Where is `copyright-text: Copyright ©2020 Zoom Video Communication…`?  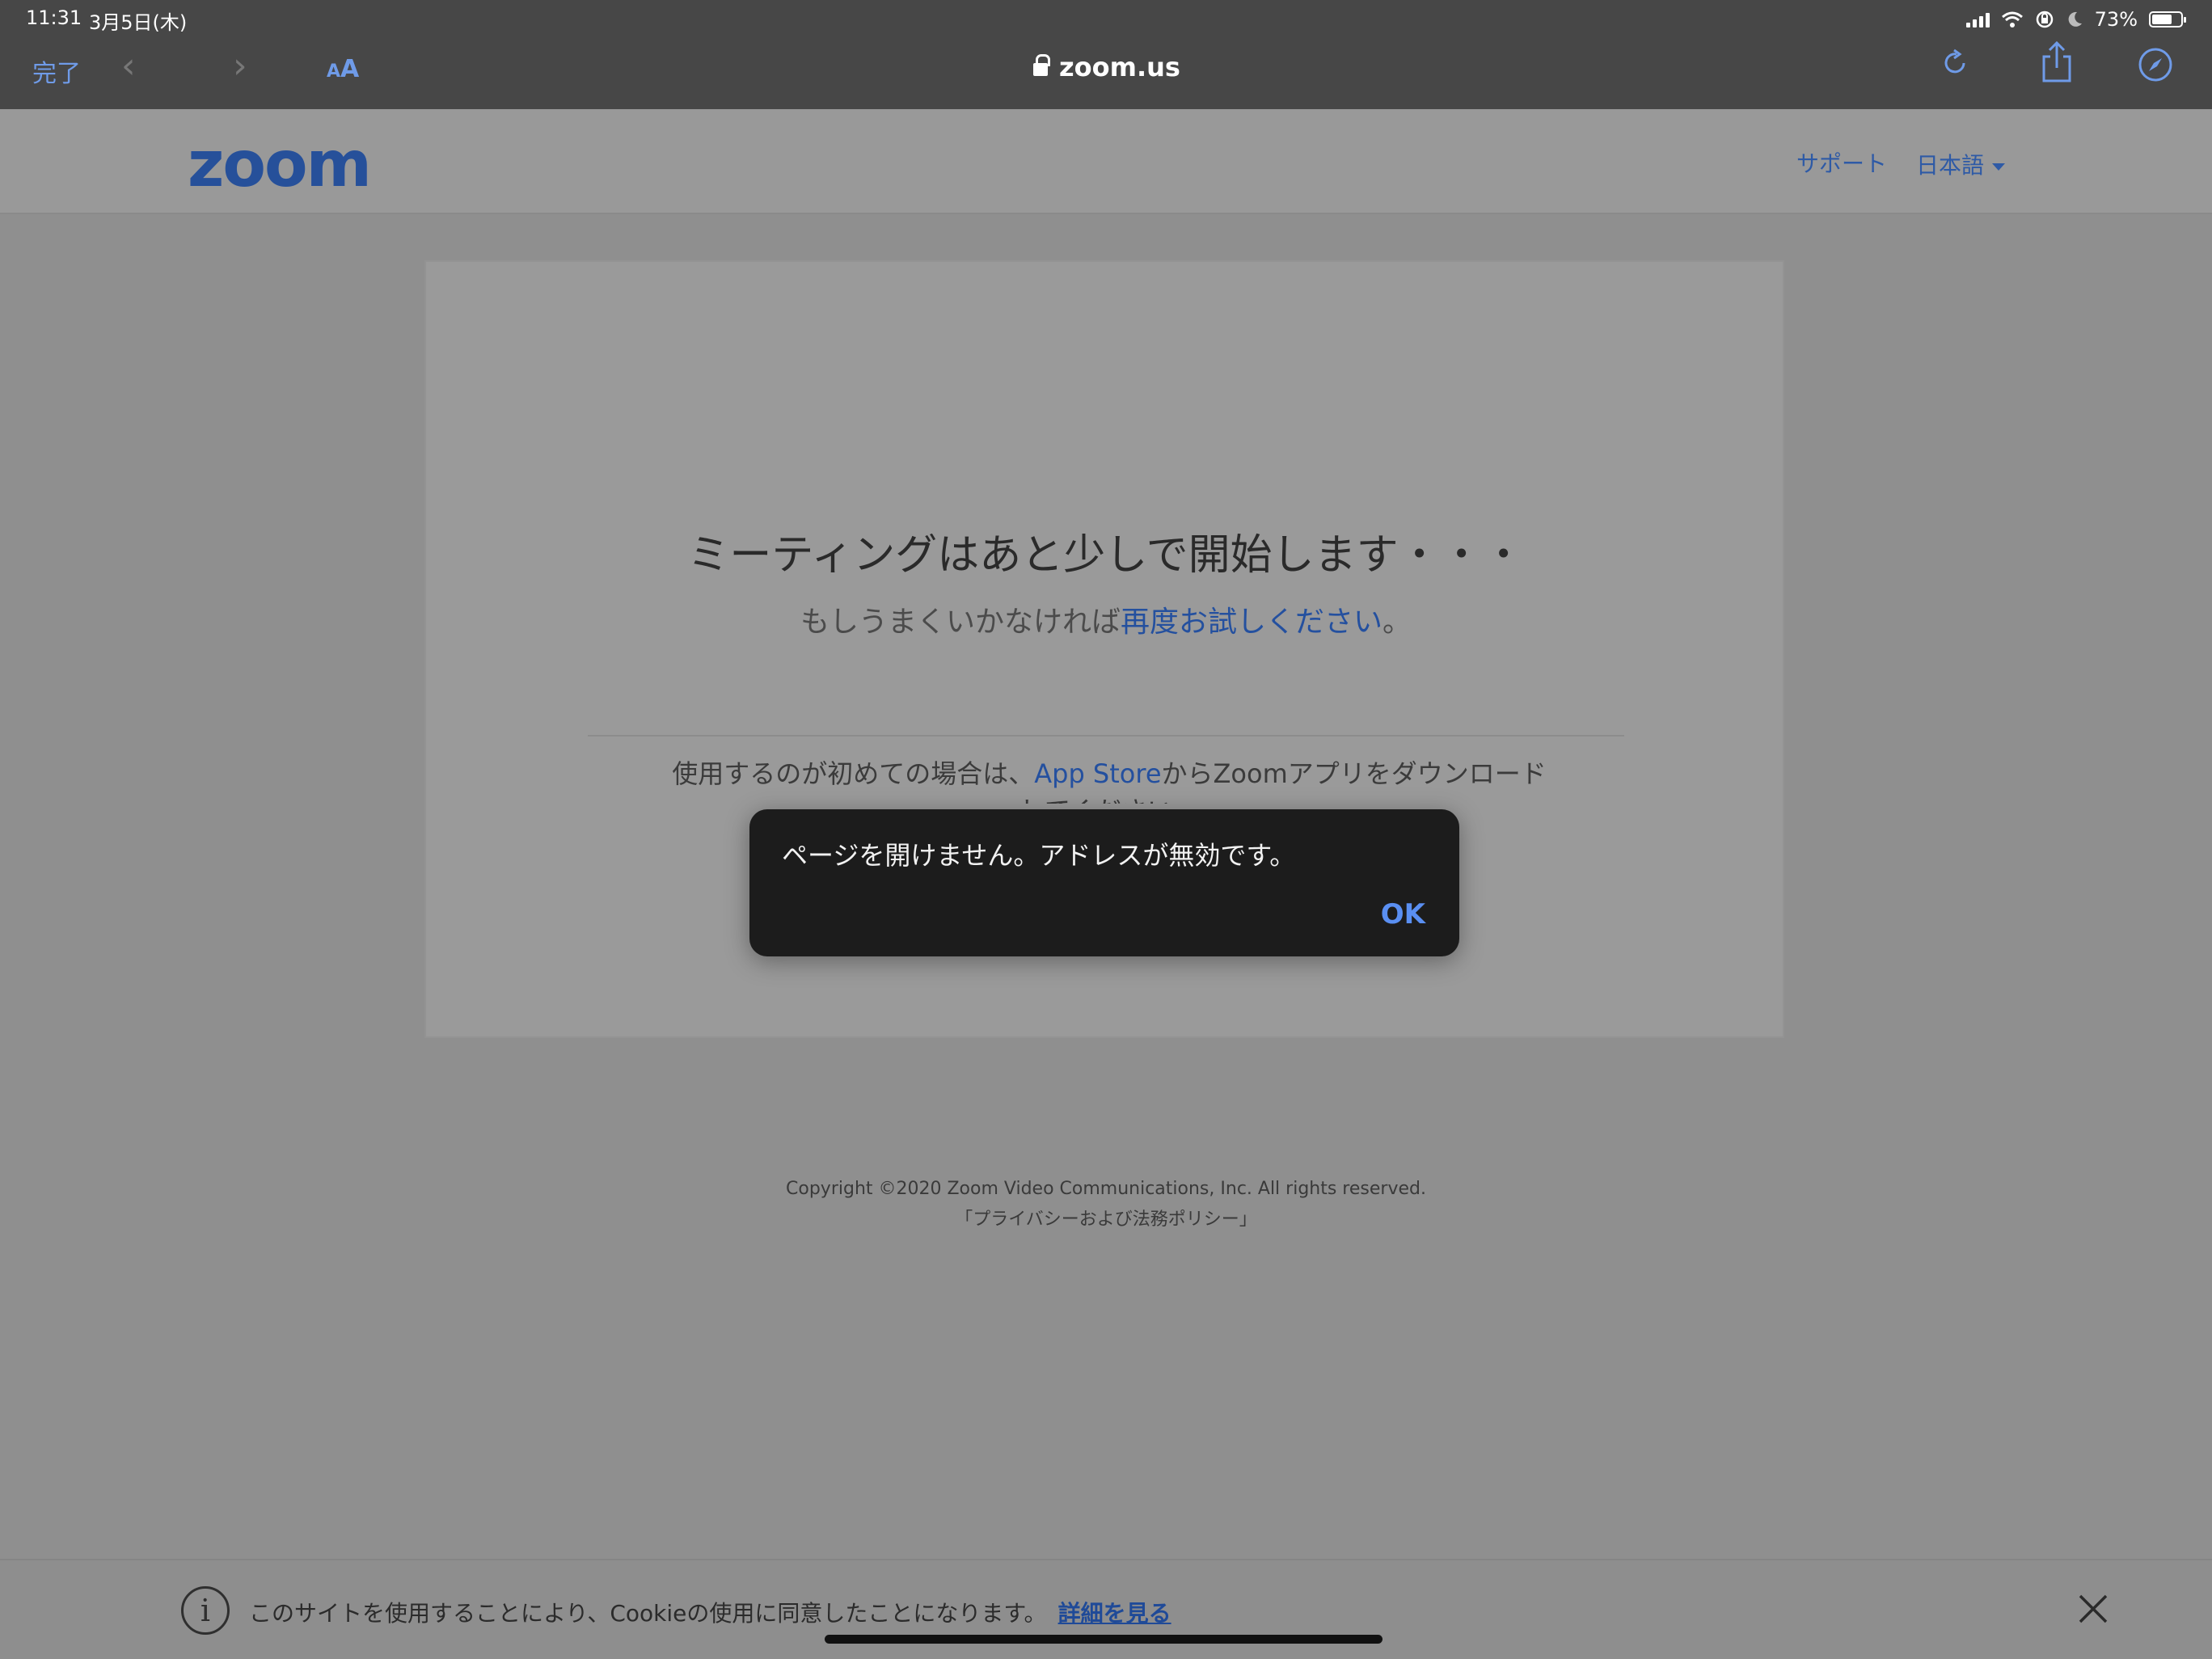
copyright-text: Copyright ©2020 Zoom Video Communication… is located at coordinates (1106, 1189).